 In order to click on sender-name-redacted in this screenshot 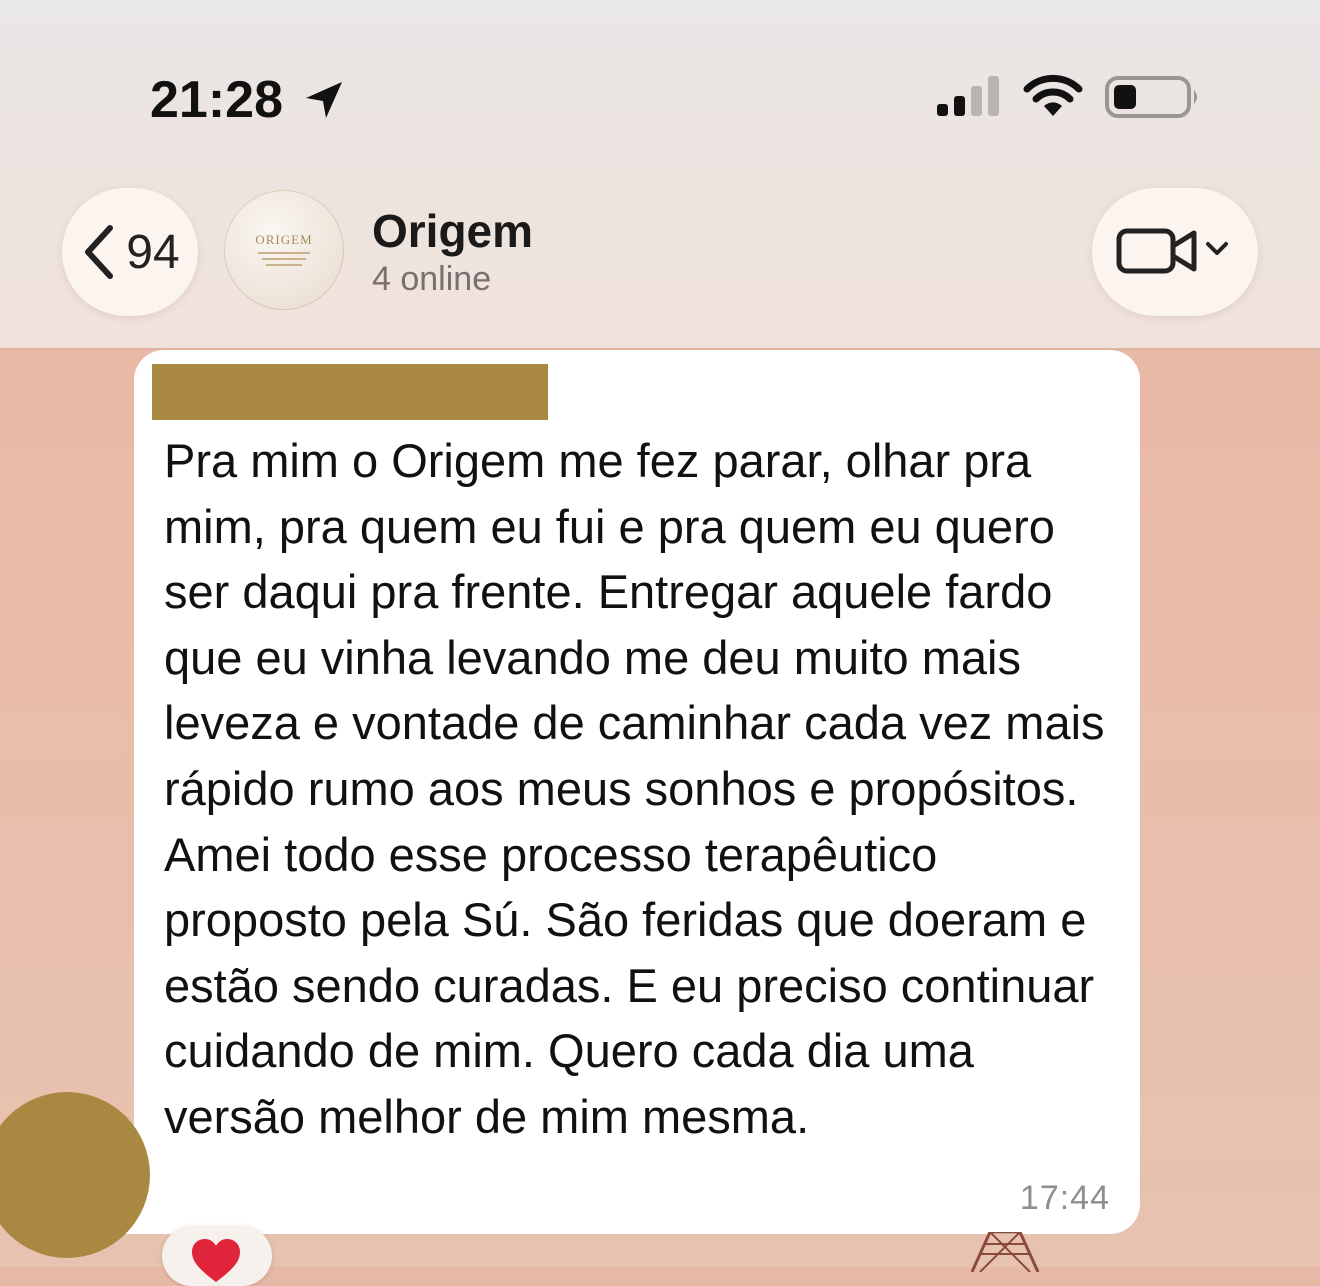, I will do `click(350, 392)`.